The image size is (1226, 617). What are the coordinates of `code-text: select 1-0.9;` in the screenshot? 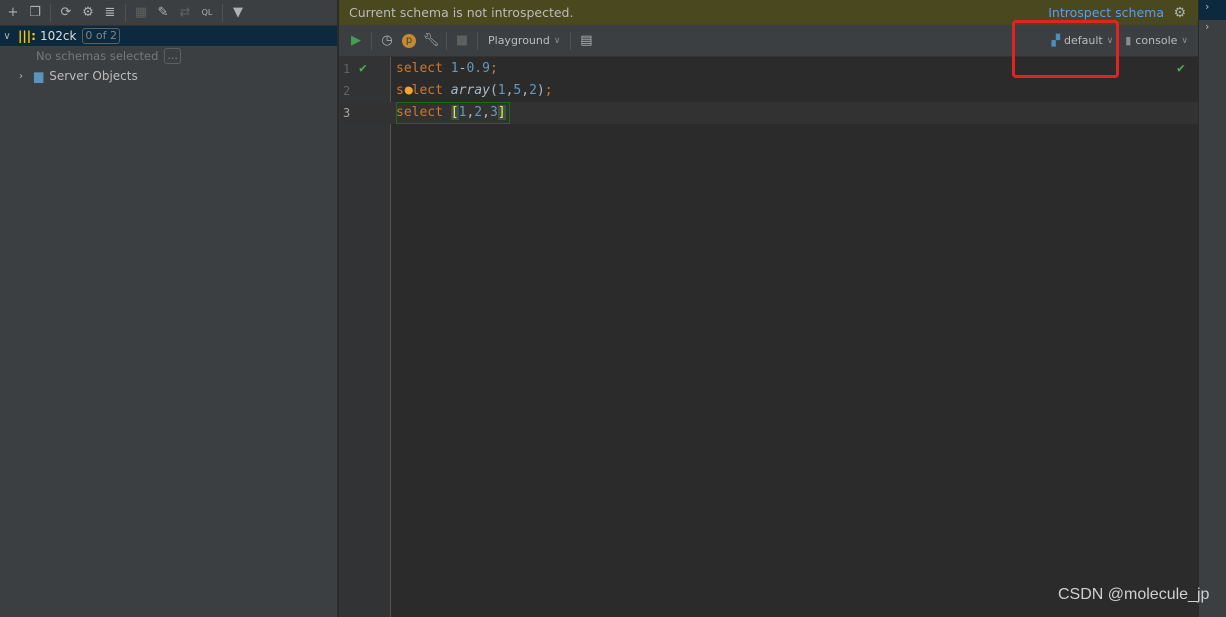 It's located at (447, 69).